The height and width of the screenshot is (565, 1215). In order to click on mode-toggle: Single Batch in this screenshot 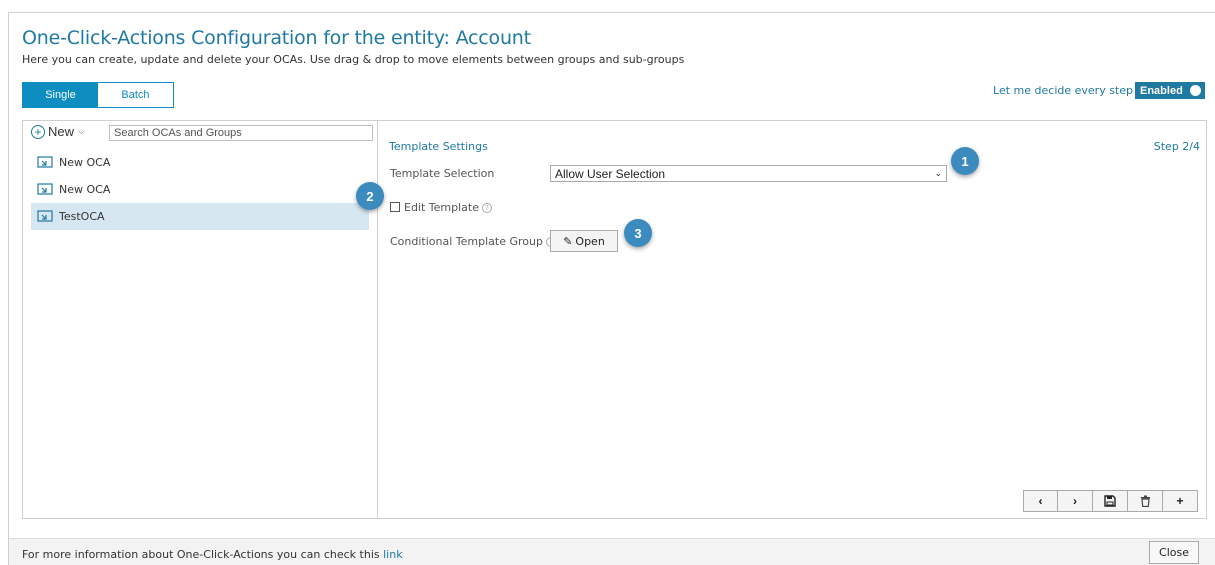, I will do `click(98, 95)`.